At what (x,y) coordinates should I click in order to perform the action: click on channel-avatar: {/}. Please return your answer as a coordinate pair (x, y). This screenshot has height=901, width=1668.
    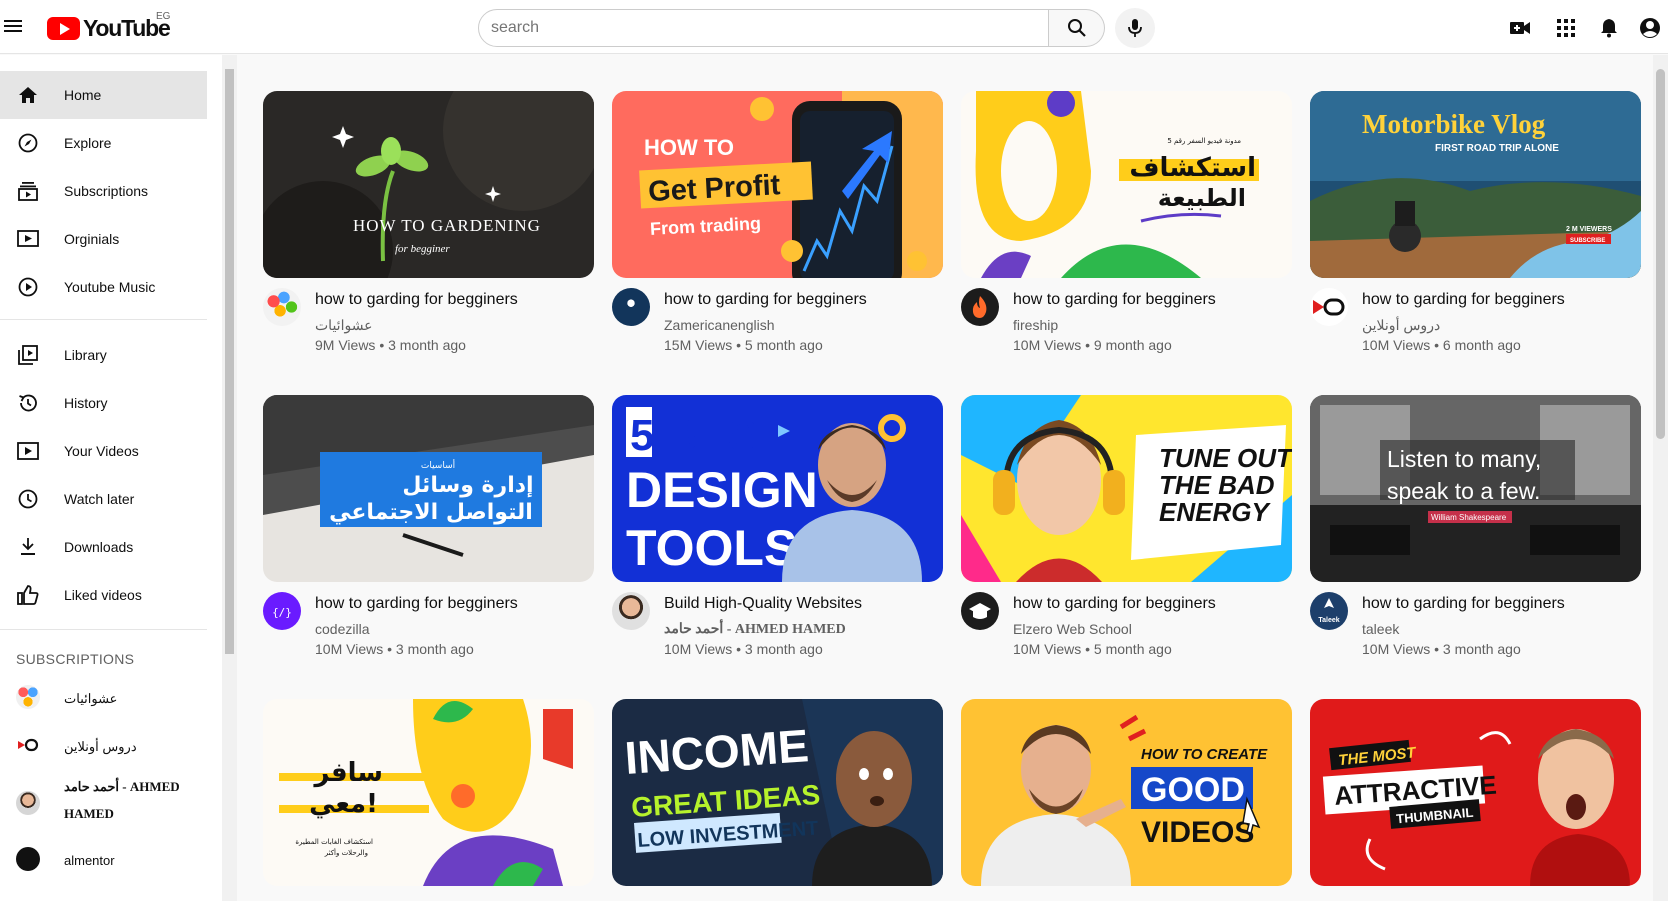
    Looking at the image, I should click on (282, 611).